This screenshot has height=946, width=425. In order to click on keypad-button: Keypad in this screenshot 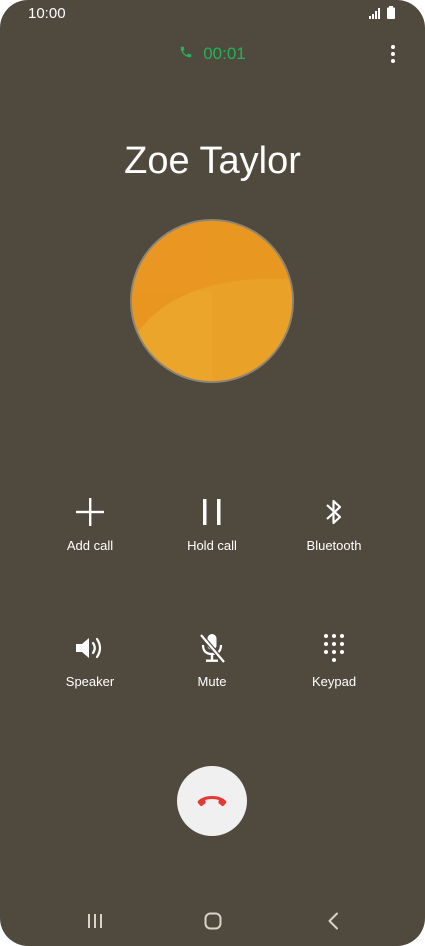, I will do `click(334, 658)`.